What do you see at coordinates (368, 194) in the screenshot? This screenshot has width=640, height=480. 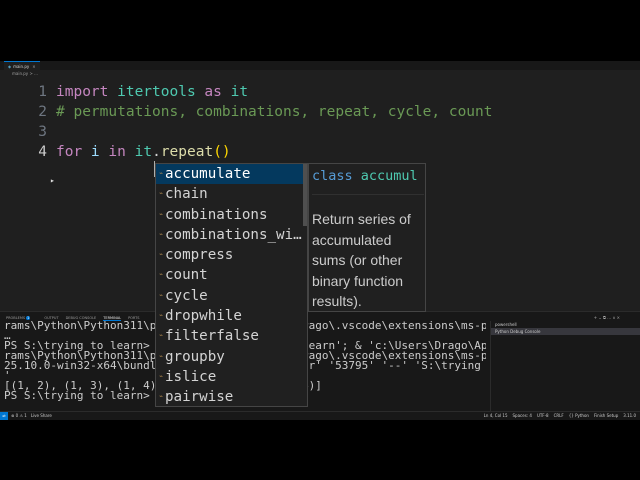 I see `details-divider` at bounding box center [368, 194].